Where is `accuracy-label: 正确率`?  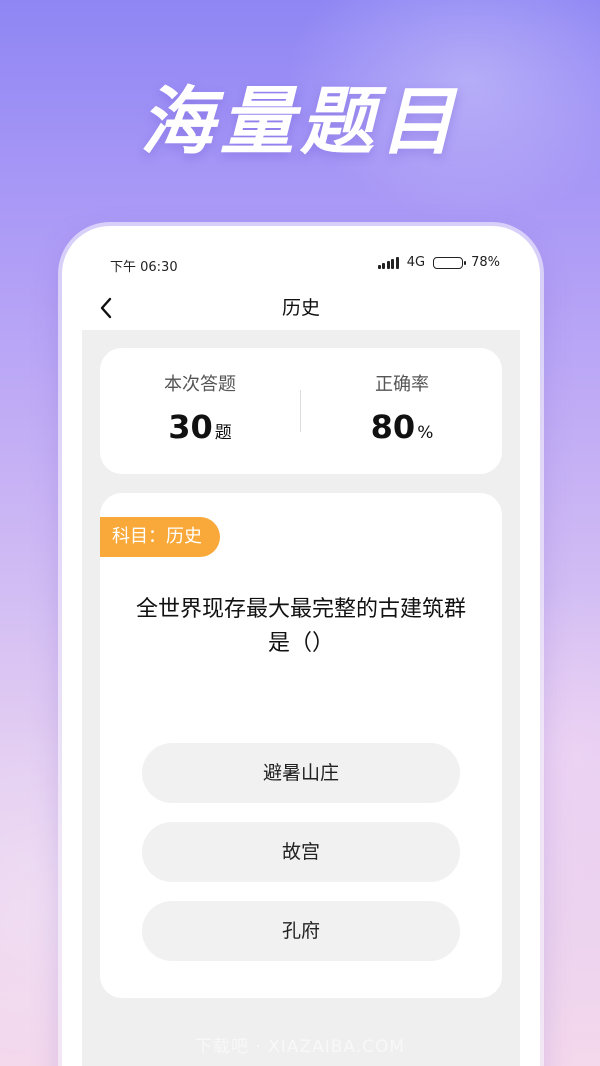
accuracy-label: 正确率 is located at coordinates (402, 384).